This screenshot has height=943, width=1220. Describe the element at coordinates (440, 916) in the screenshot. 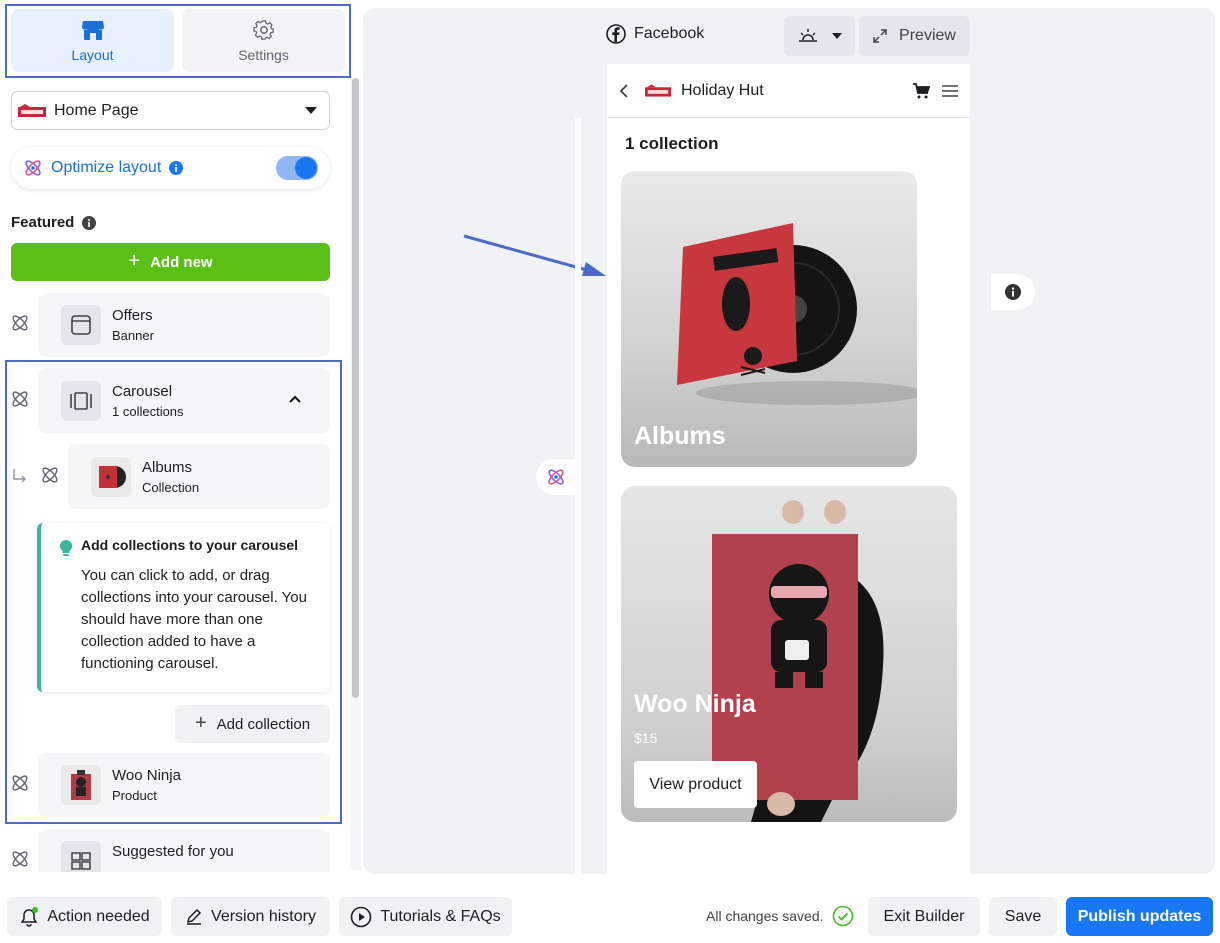

I see `tutorials-label: Tutorials & FAQs` at that location.